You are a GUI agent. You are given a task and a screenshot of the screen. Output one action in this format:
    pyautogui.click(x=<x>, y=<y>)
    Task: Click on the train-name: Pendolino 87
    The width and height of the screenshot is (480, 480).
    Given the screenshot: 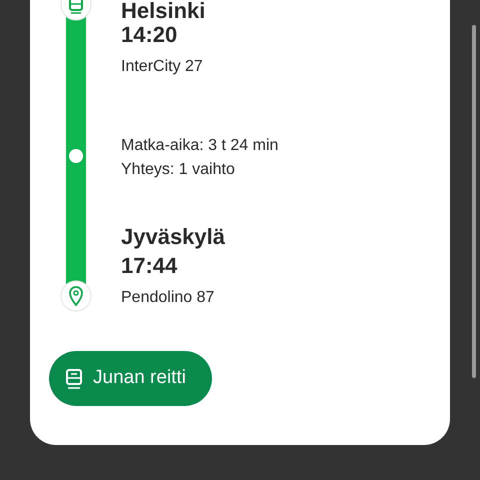 What is the action you would take?
    pyautogui.click(x=168, y=298)
    